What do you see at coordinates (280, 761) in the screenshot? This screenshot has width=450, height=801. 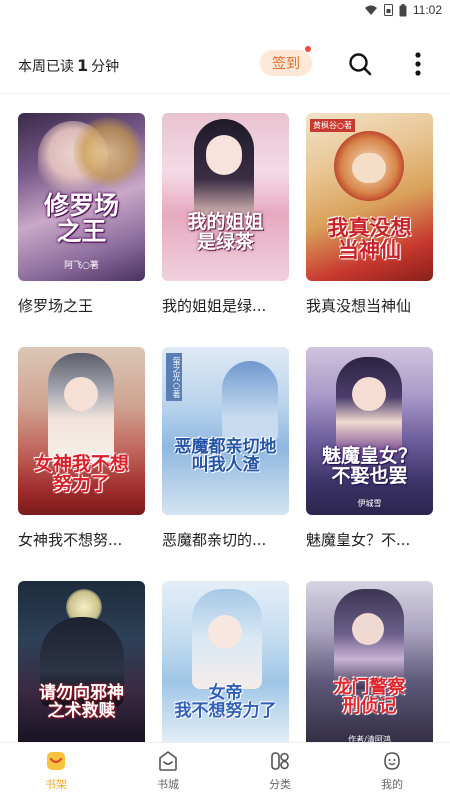 I see `category-icon` at bounding box center [280, 761].